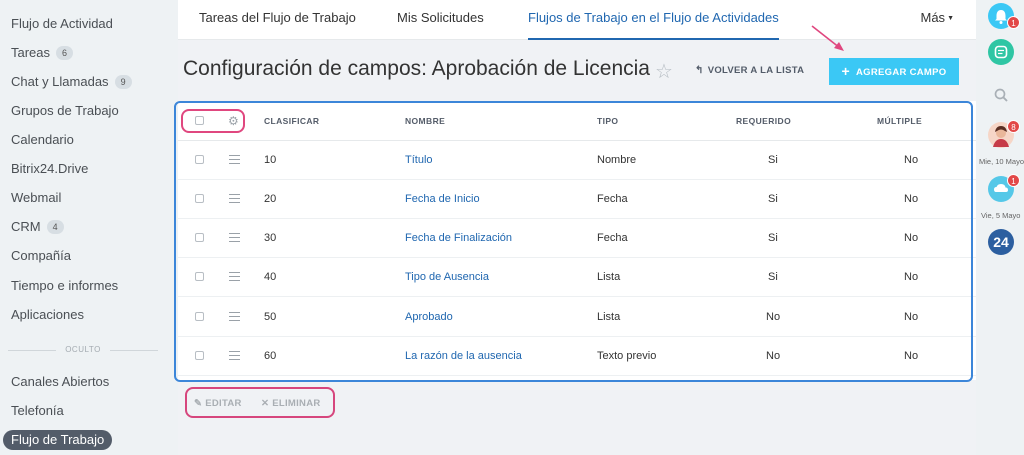 The height and width of the screenshot is (455, 1024). I want to click on cell-name-link: Aprobado, so click(429, 317).